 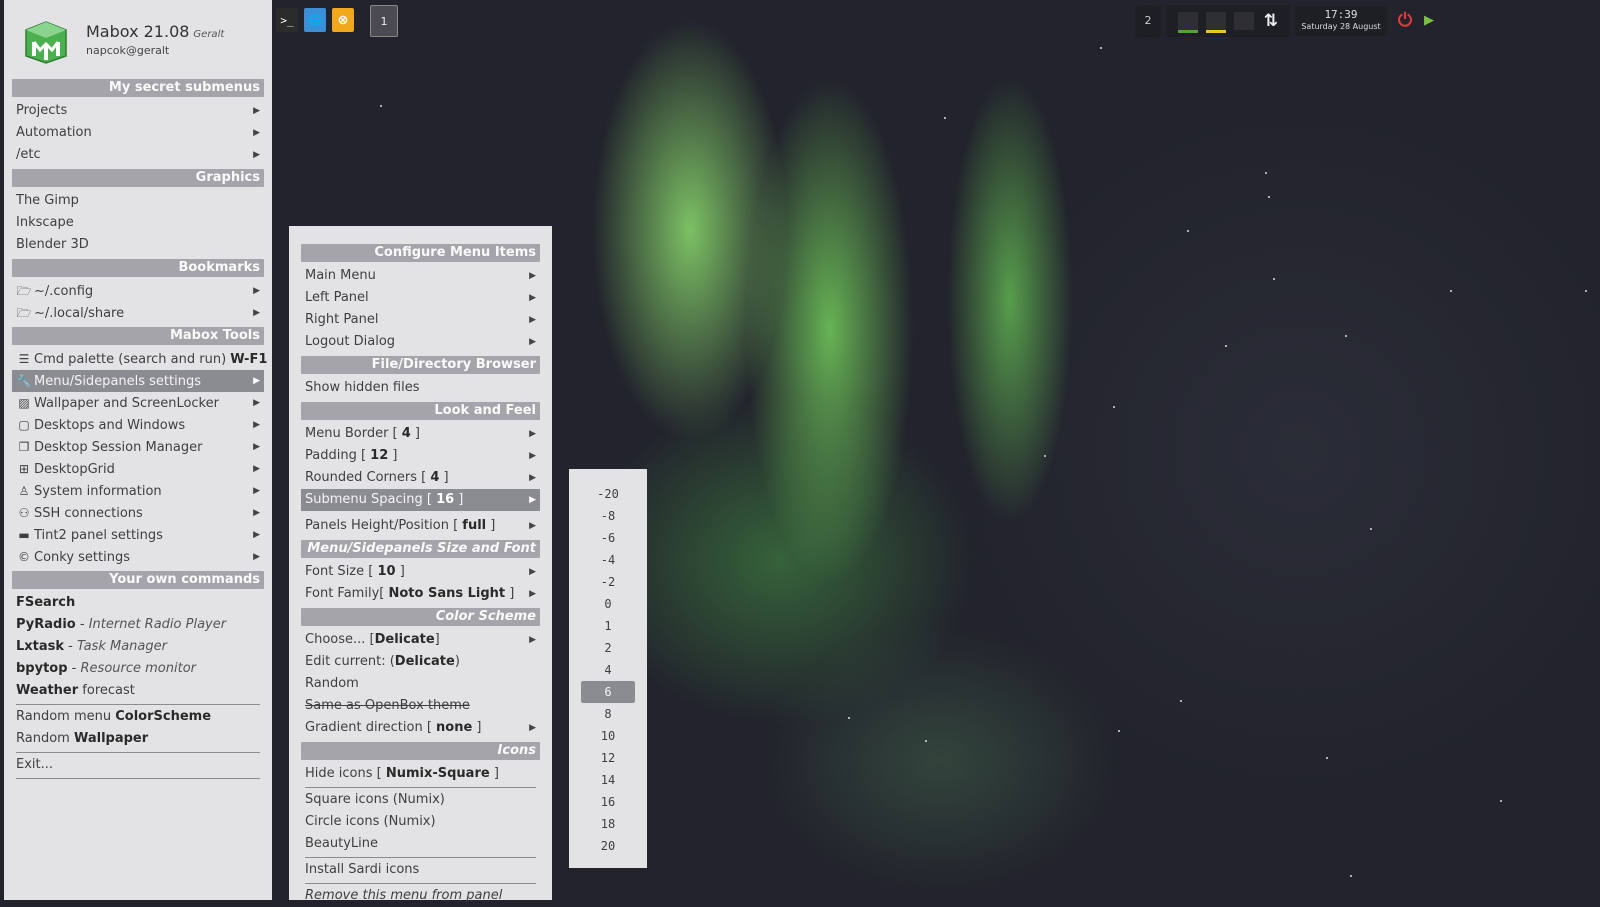 I want to click on play-icon: ▶, so click(x=1429, y=20).